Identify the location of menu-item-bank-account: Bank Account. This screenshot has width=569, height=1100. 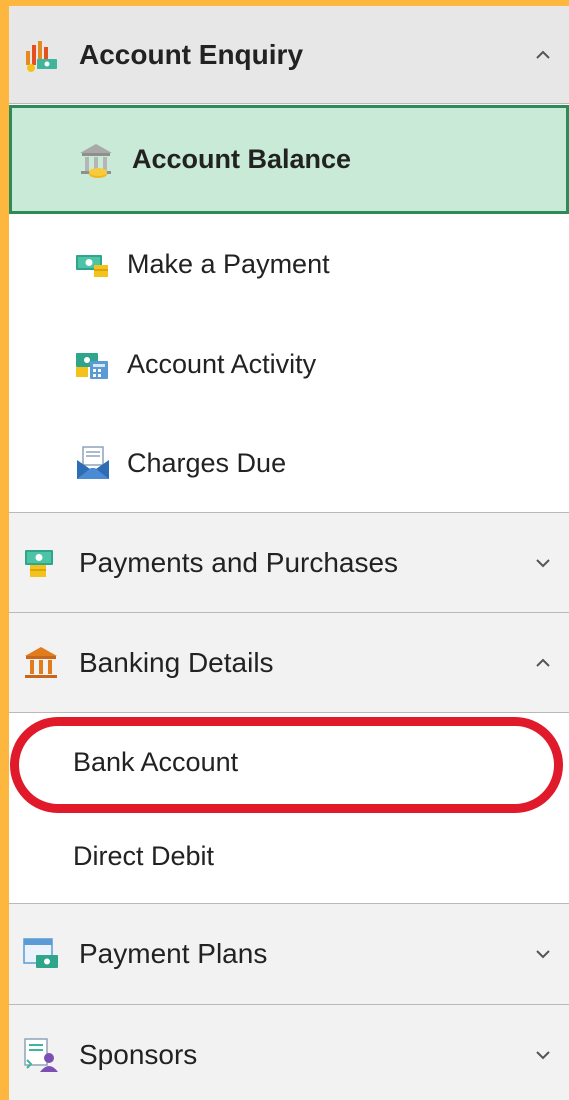
(289, 762).